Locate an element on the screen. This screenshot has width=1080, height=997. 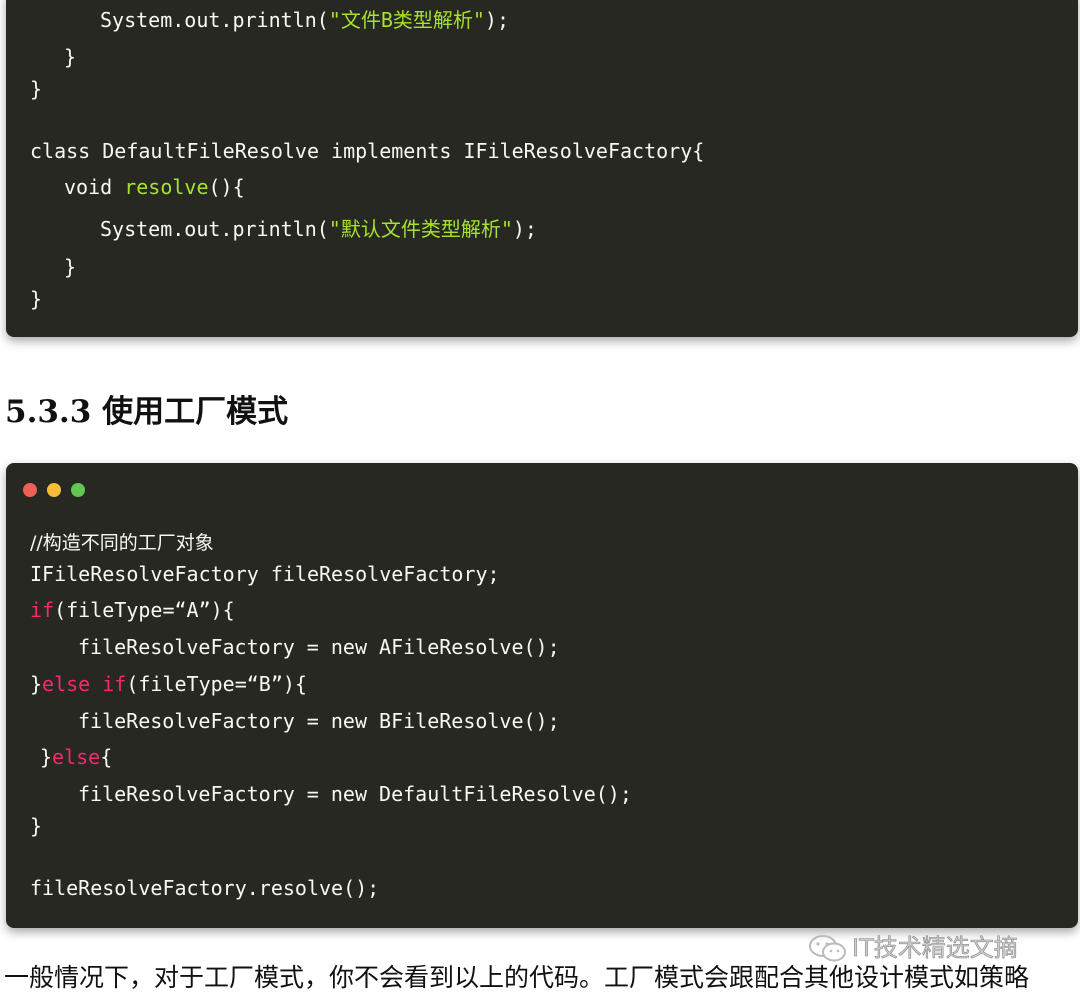
code-line: void resolve(){ is located at coordinates (154, 187).